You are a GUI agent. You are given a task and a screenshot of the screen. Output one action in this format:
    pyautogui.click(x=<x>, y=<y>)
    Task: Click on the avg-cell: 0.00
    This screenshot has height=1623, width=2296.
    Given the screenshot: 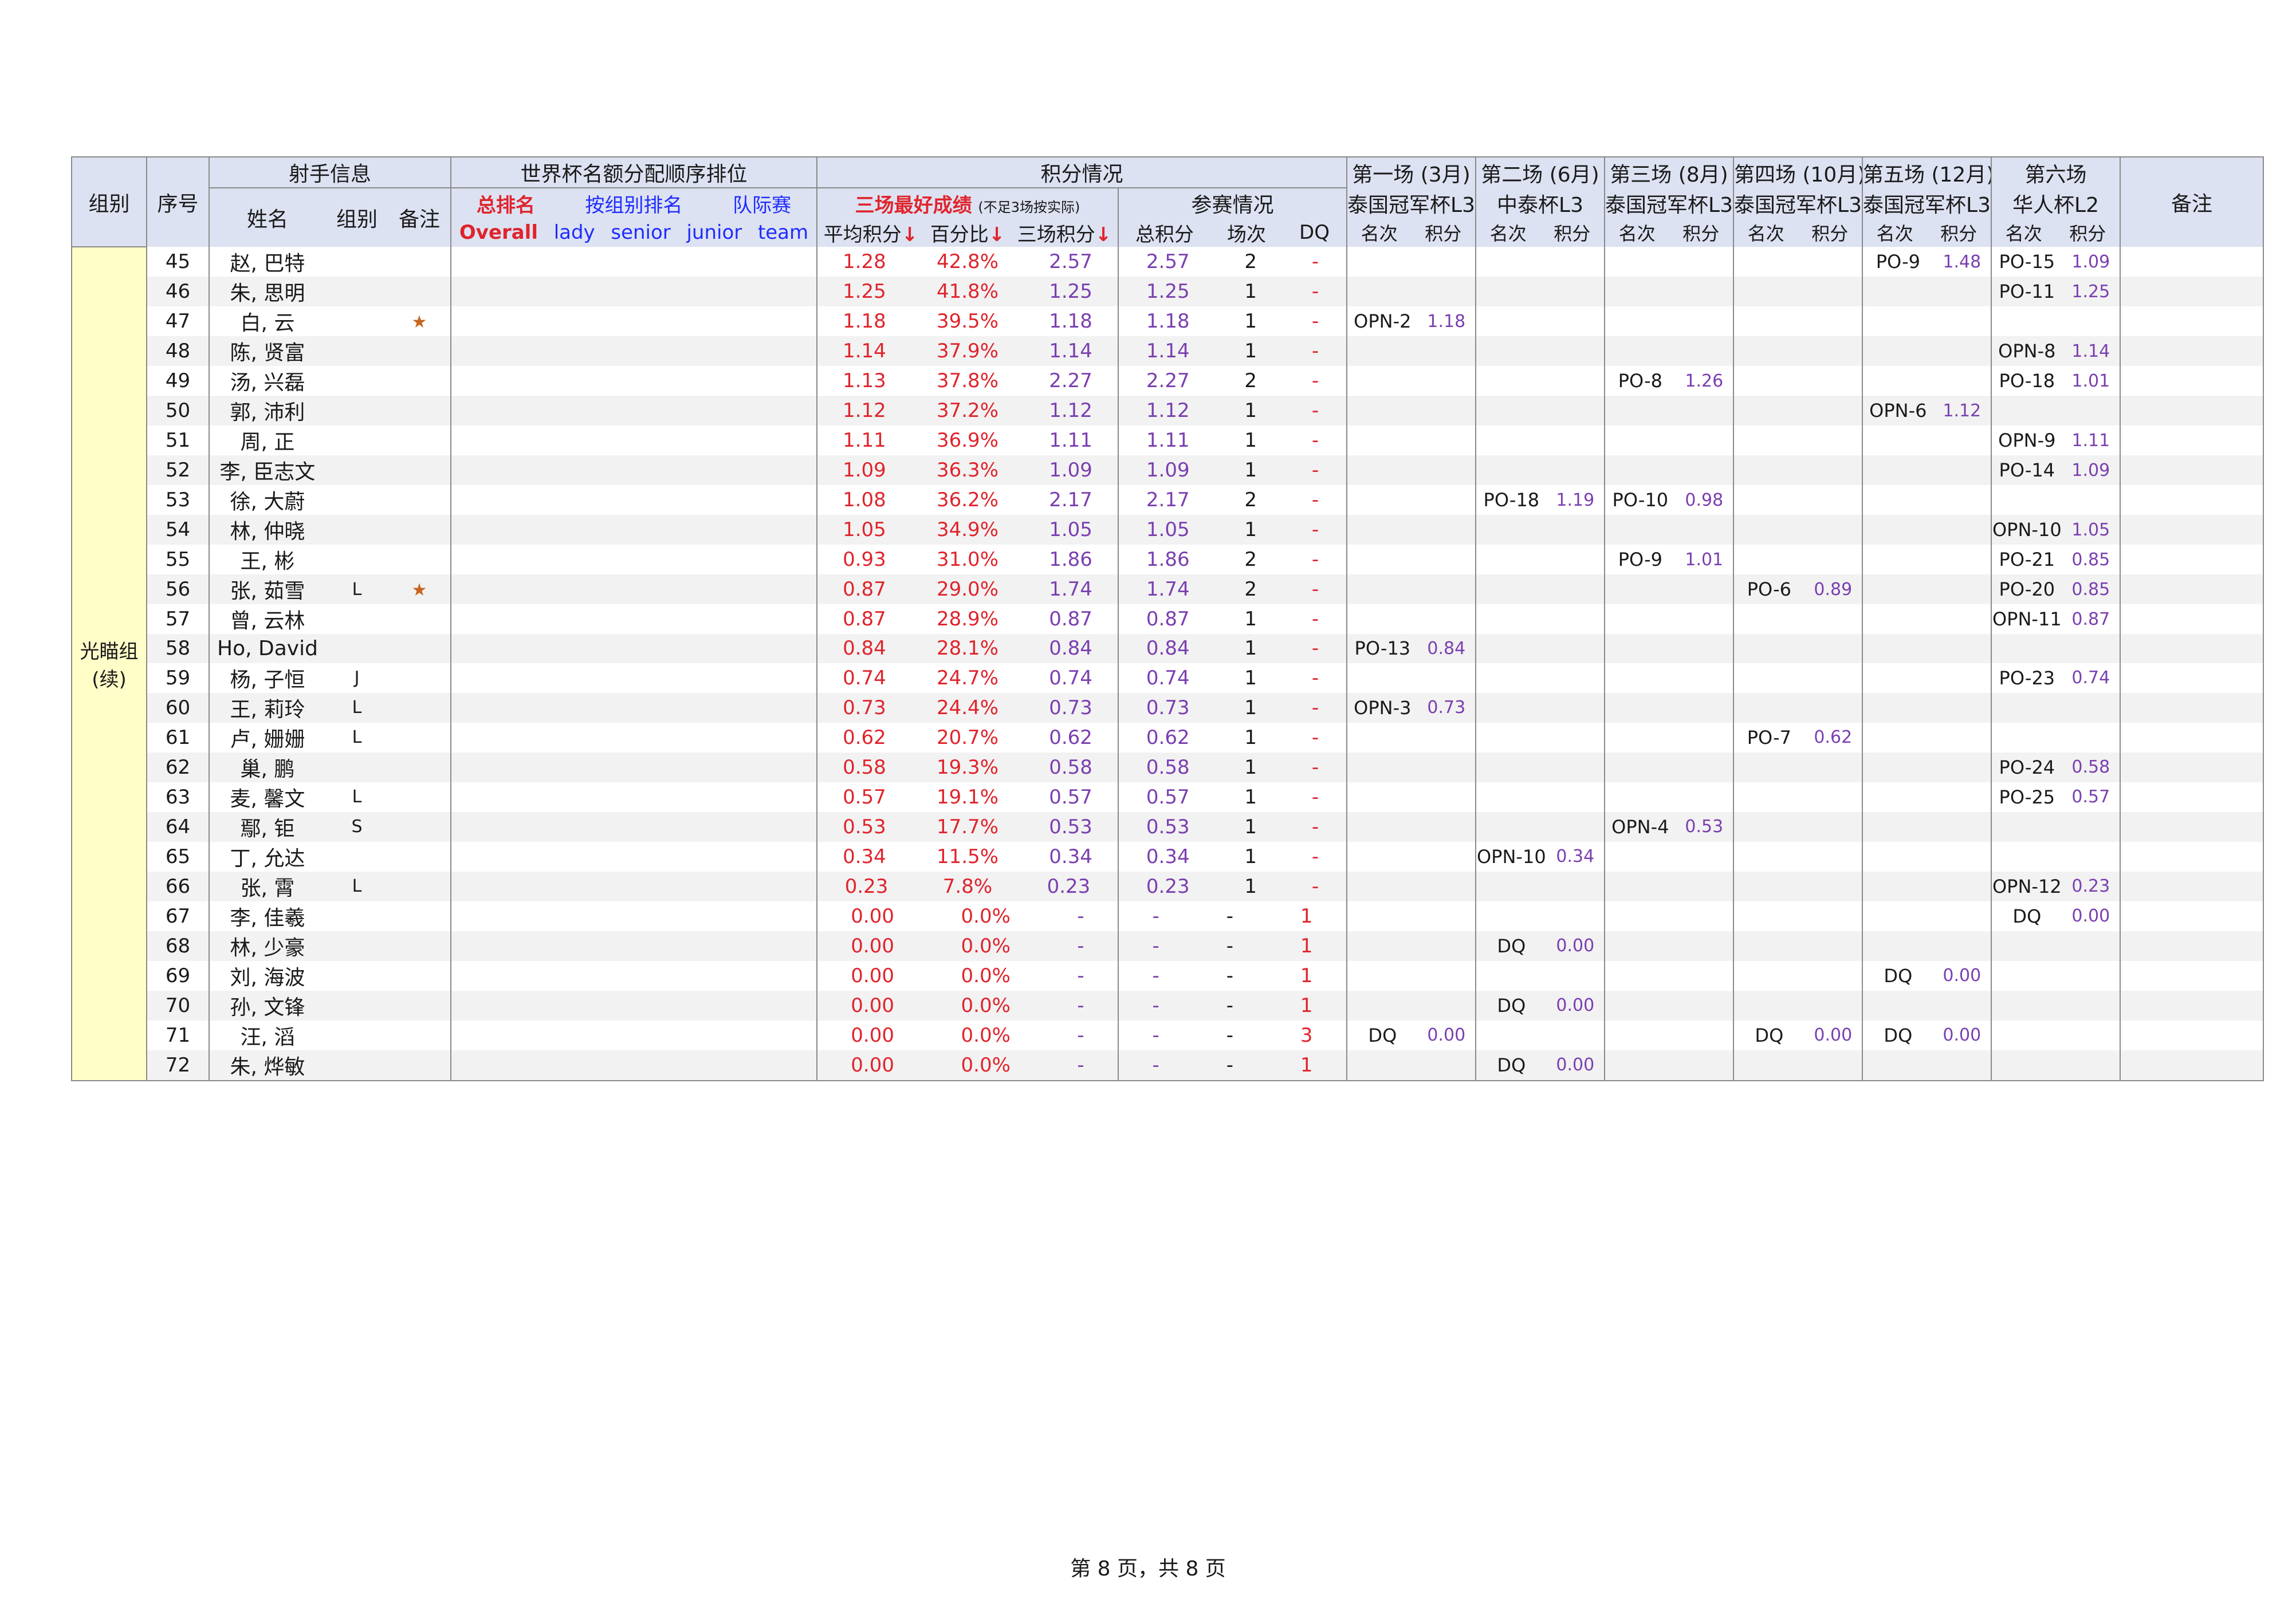 What is the action you would take?
    pyautogui.click(x=872, y=1065)
    